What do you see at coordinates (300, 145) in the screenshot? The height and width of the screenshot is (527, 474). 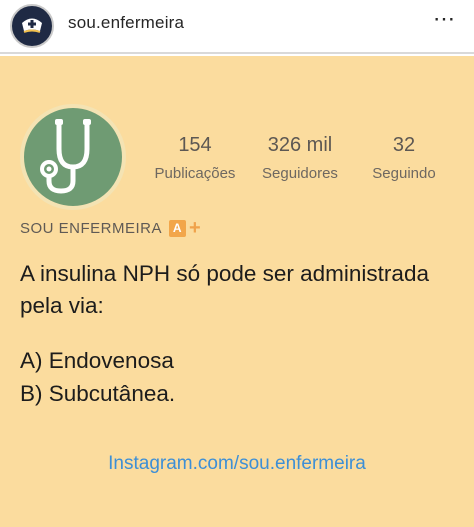 I see `followers-count: 326 mil` at bounding box center [300, 145].